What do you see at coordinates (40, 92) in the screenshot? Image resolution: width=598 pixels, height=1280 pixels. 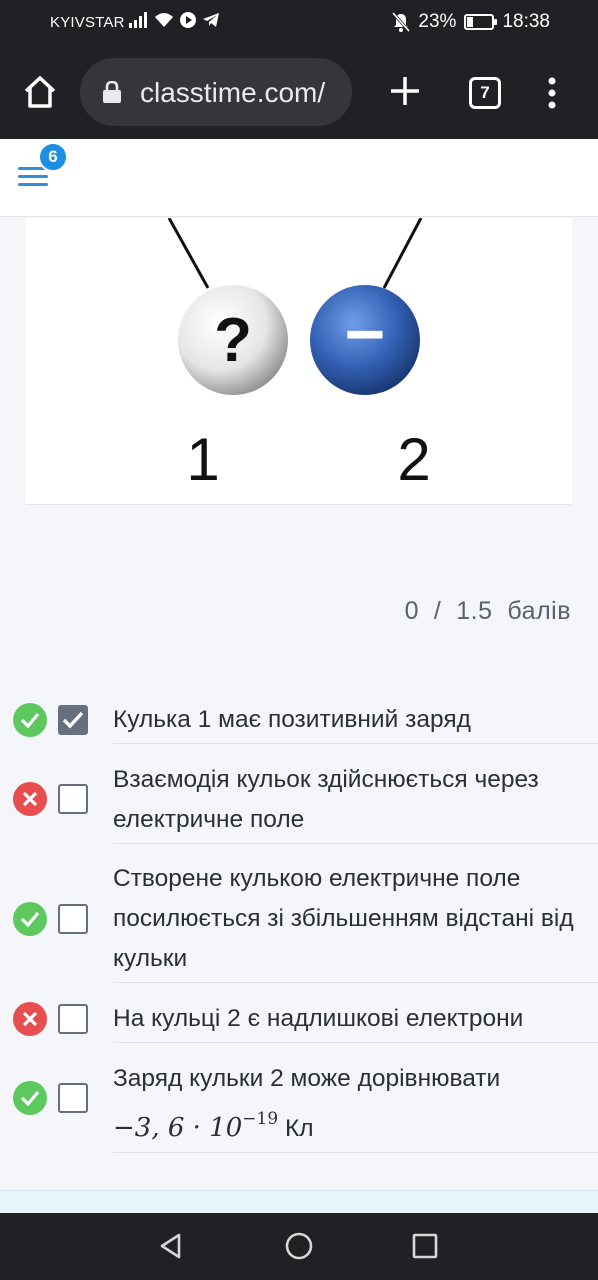 I see `home-icon` at bounding box center [40, 92].